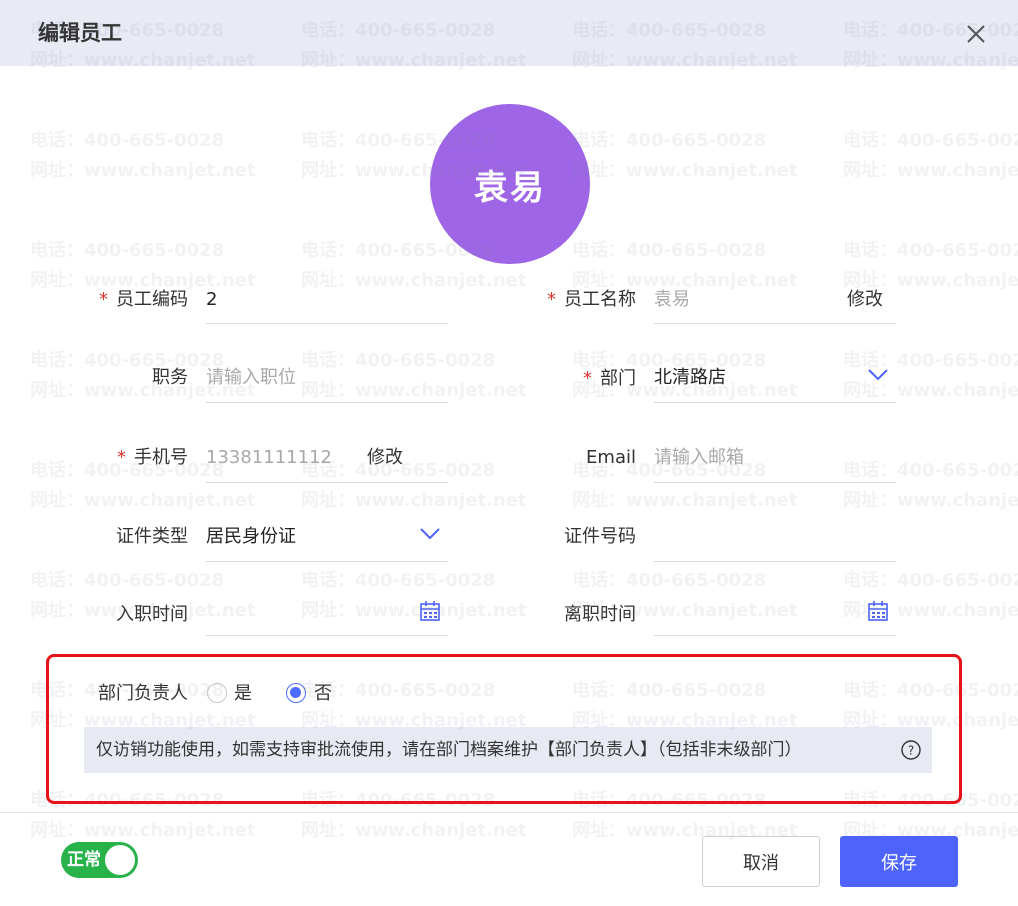  Describe the element at coordinates (600, 299) in the screenshot. I see `employee-name-label-text: 员工名称` at that location.